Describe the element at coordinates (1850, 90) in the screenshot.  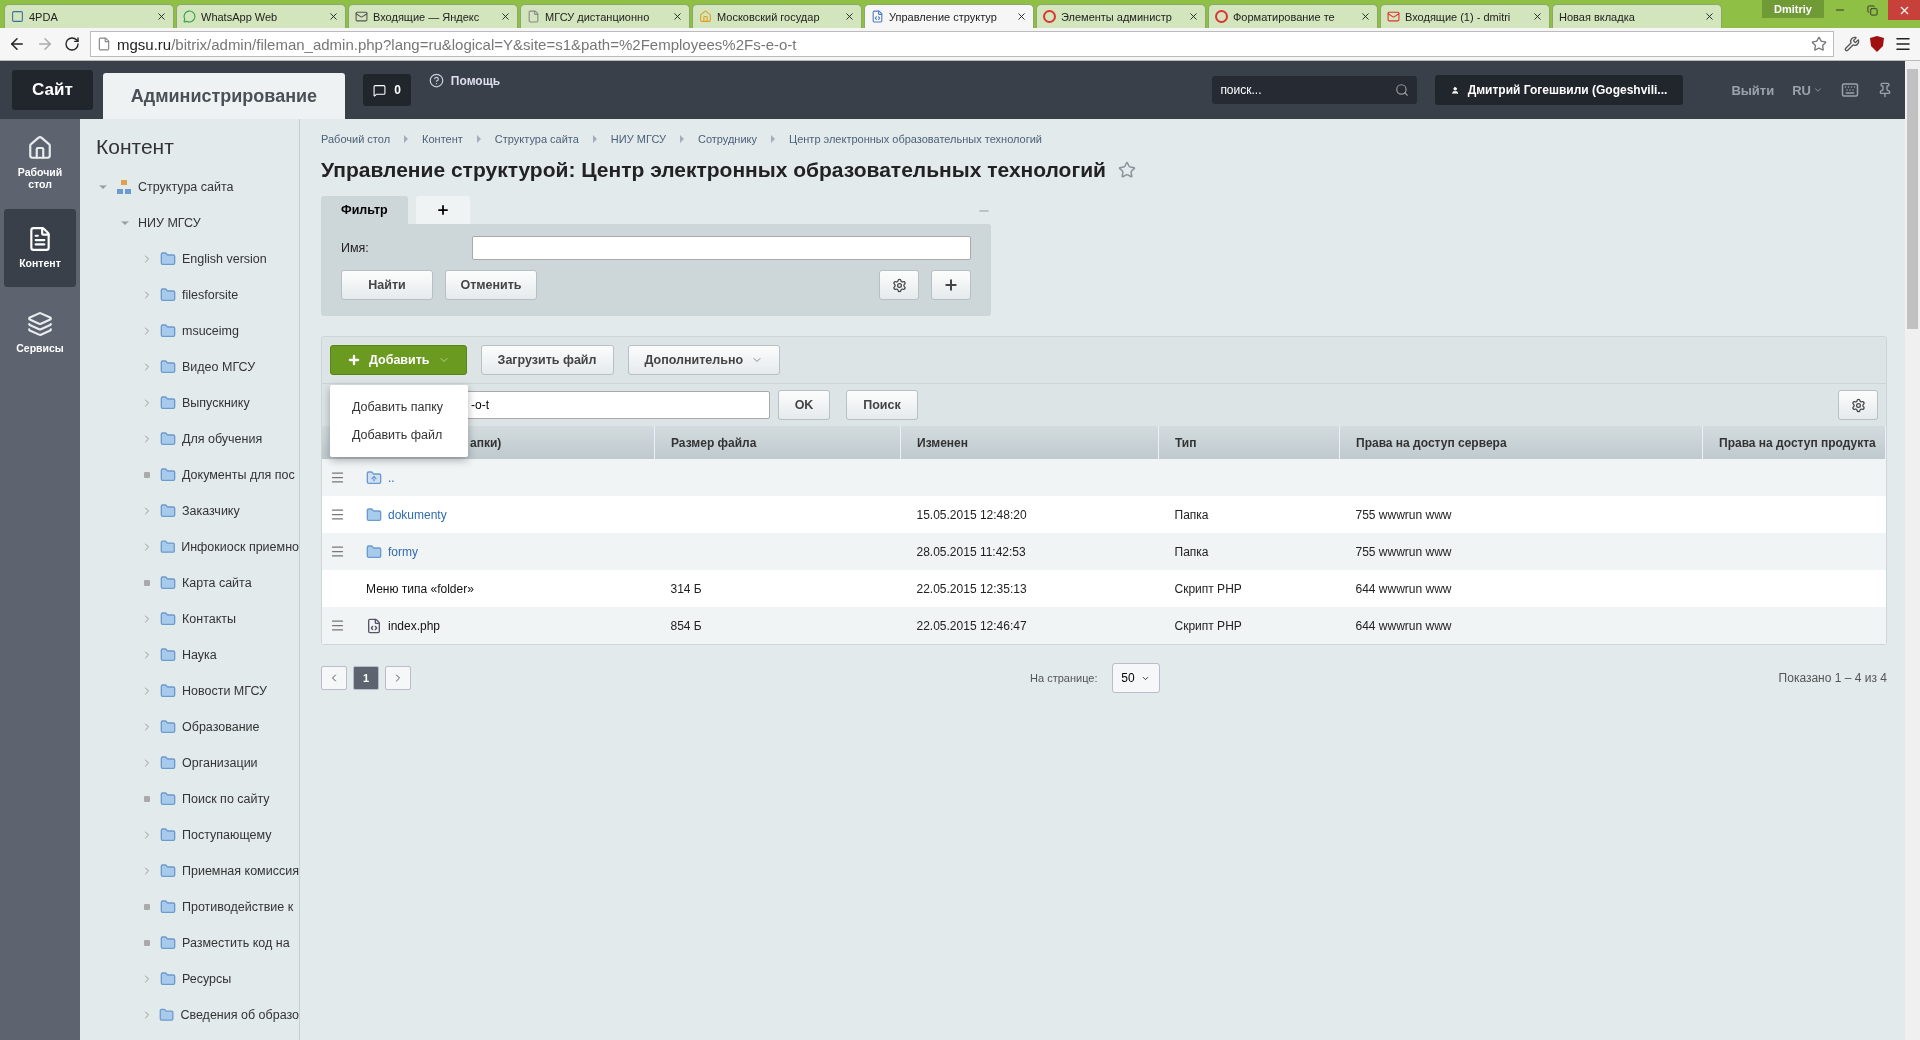
I see `keyboard-icon` at that location.